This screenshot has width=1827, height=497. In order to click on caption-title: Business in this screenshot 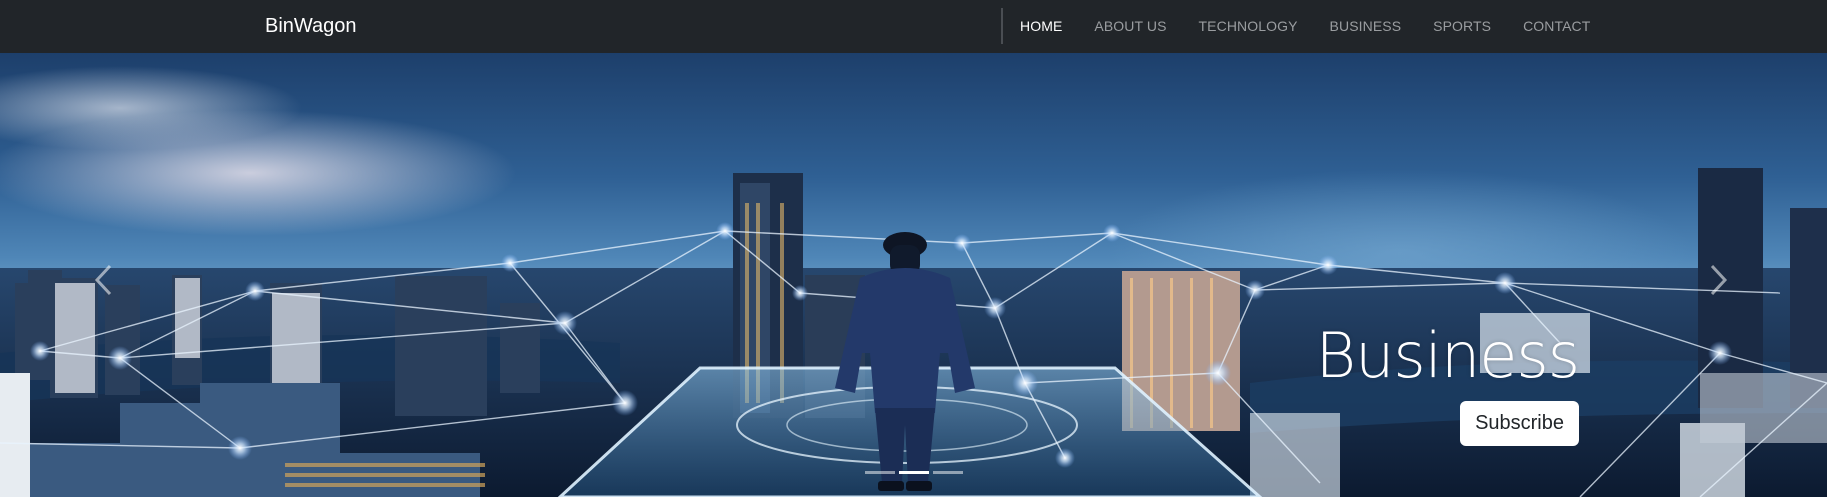, I will do `click(1447, 355)`.